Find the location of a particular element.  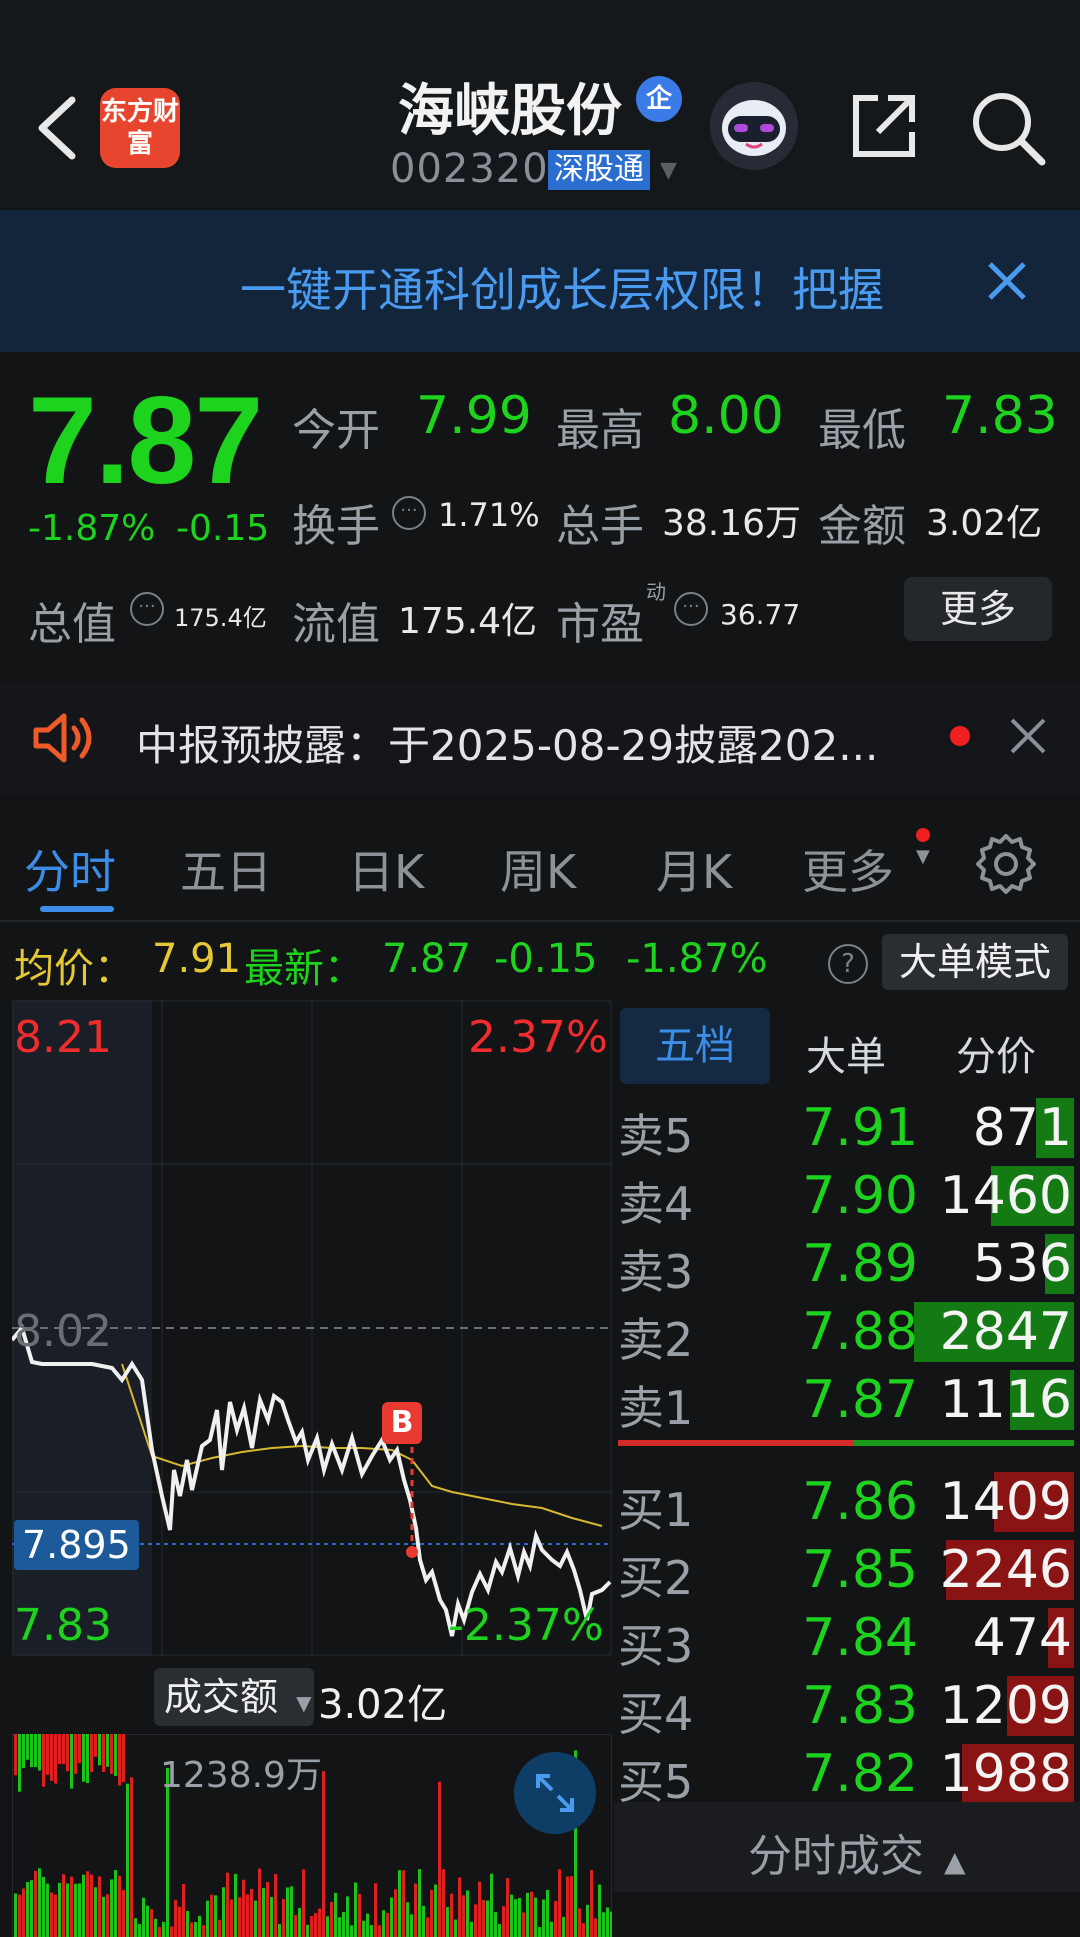

turnover-info-icon: ··· is located at coordinates (409, 513).